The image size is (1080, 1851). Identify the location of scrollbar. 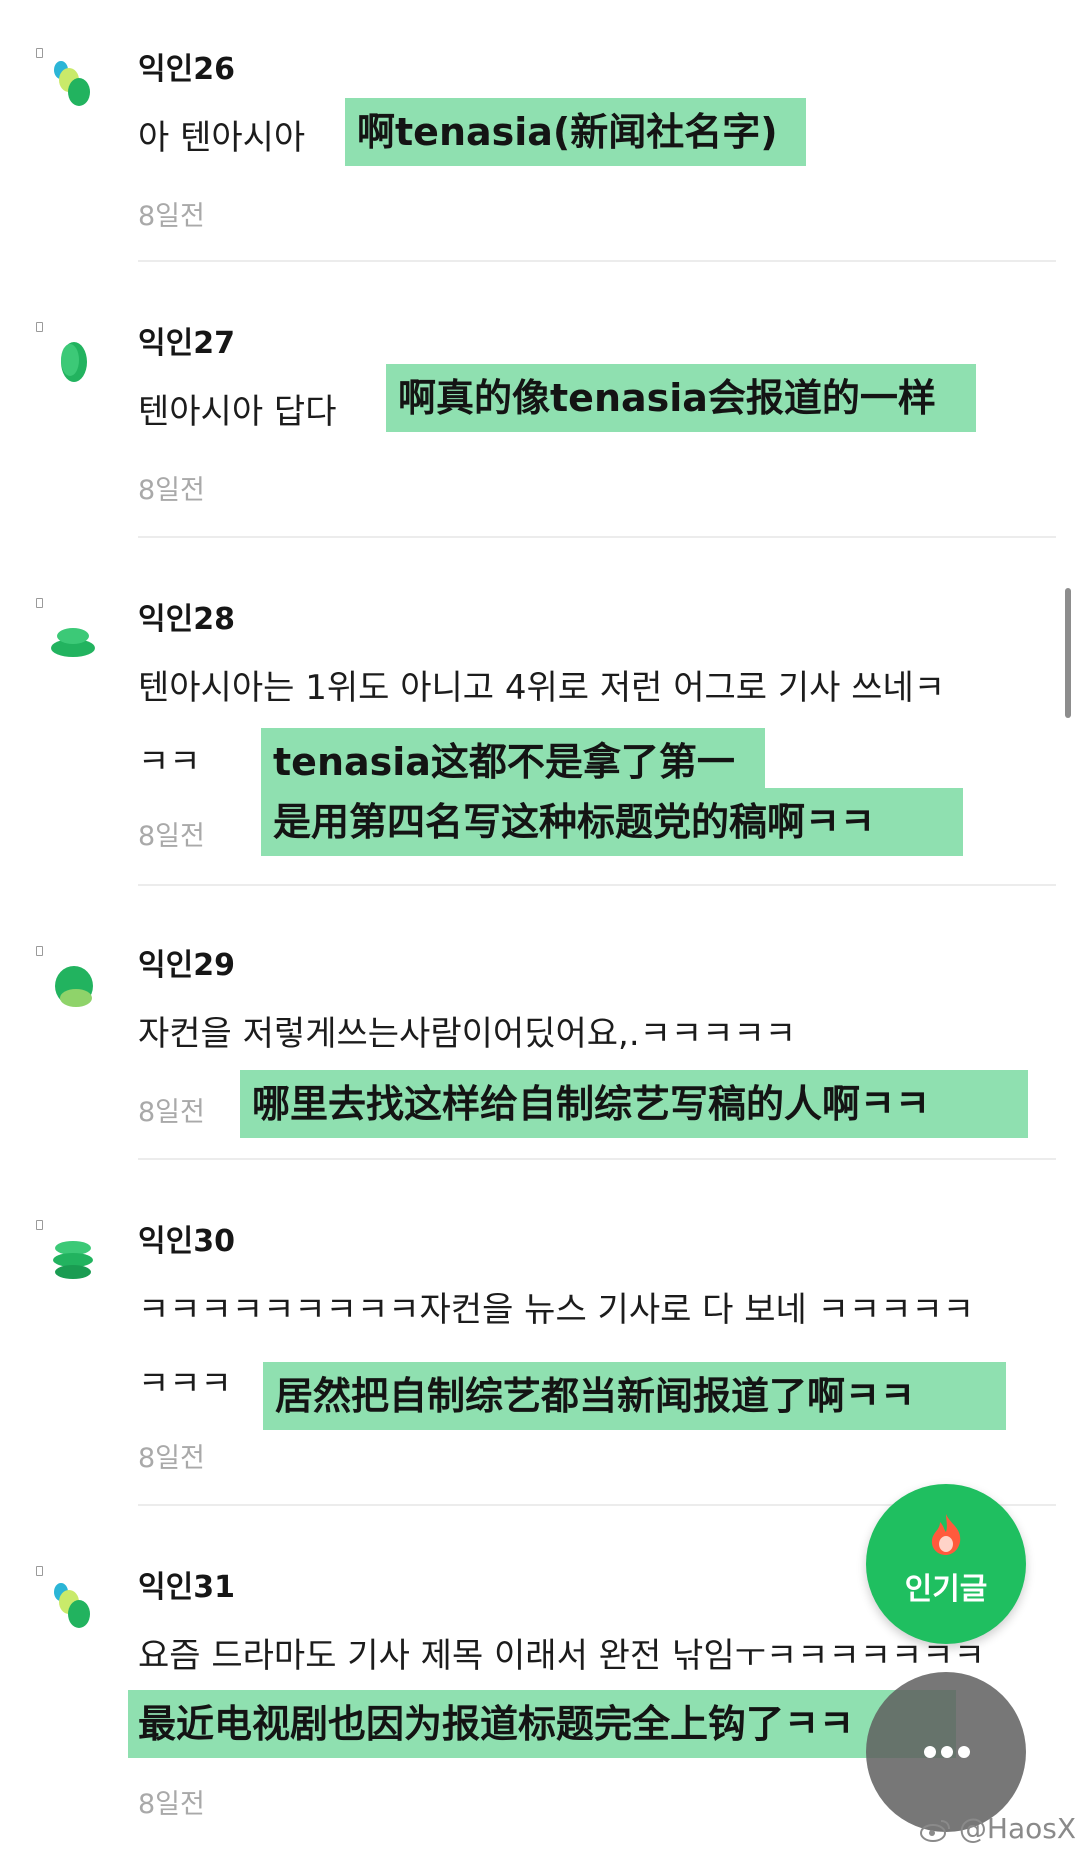
(1068, 653).